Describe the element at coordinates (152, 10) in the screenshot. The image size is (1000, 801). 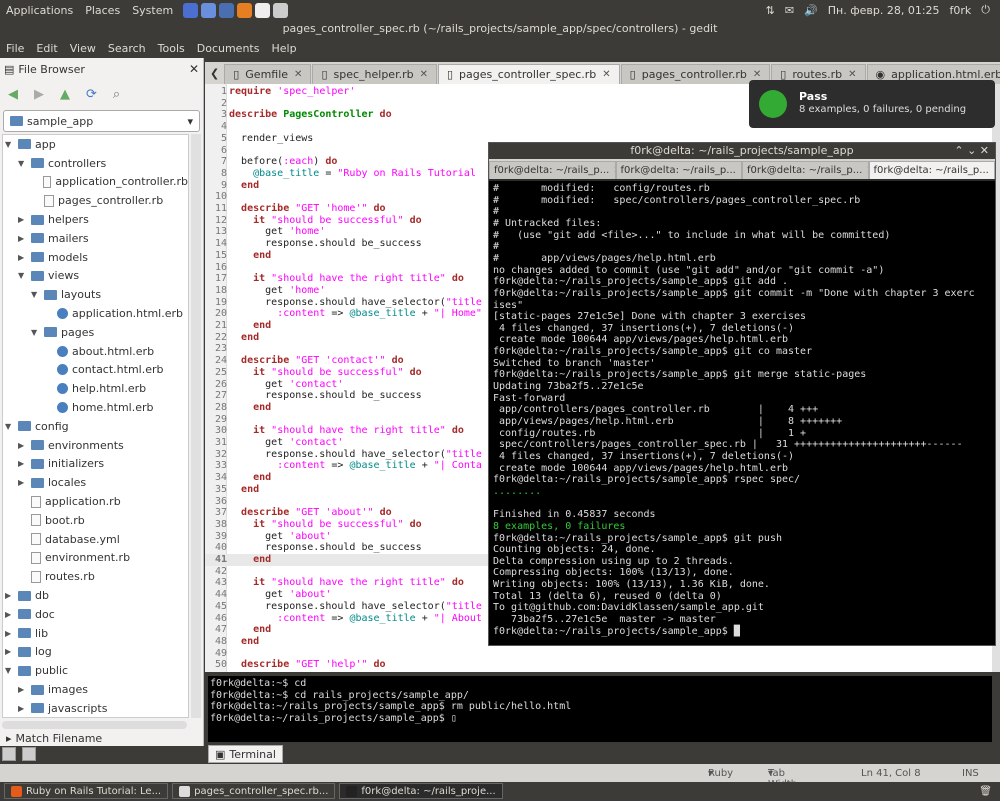
I see `top-menu-system: System` at that location.